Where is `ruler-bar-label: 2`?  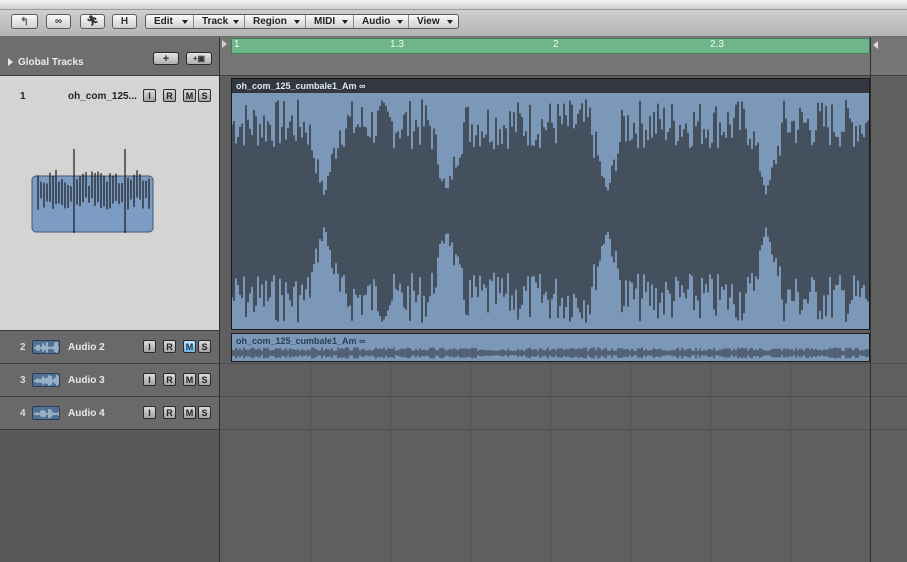 ruler-bar-label: 2 is located at coordinates (556, 44).